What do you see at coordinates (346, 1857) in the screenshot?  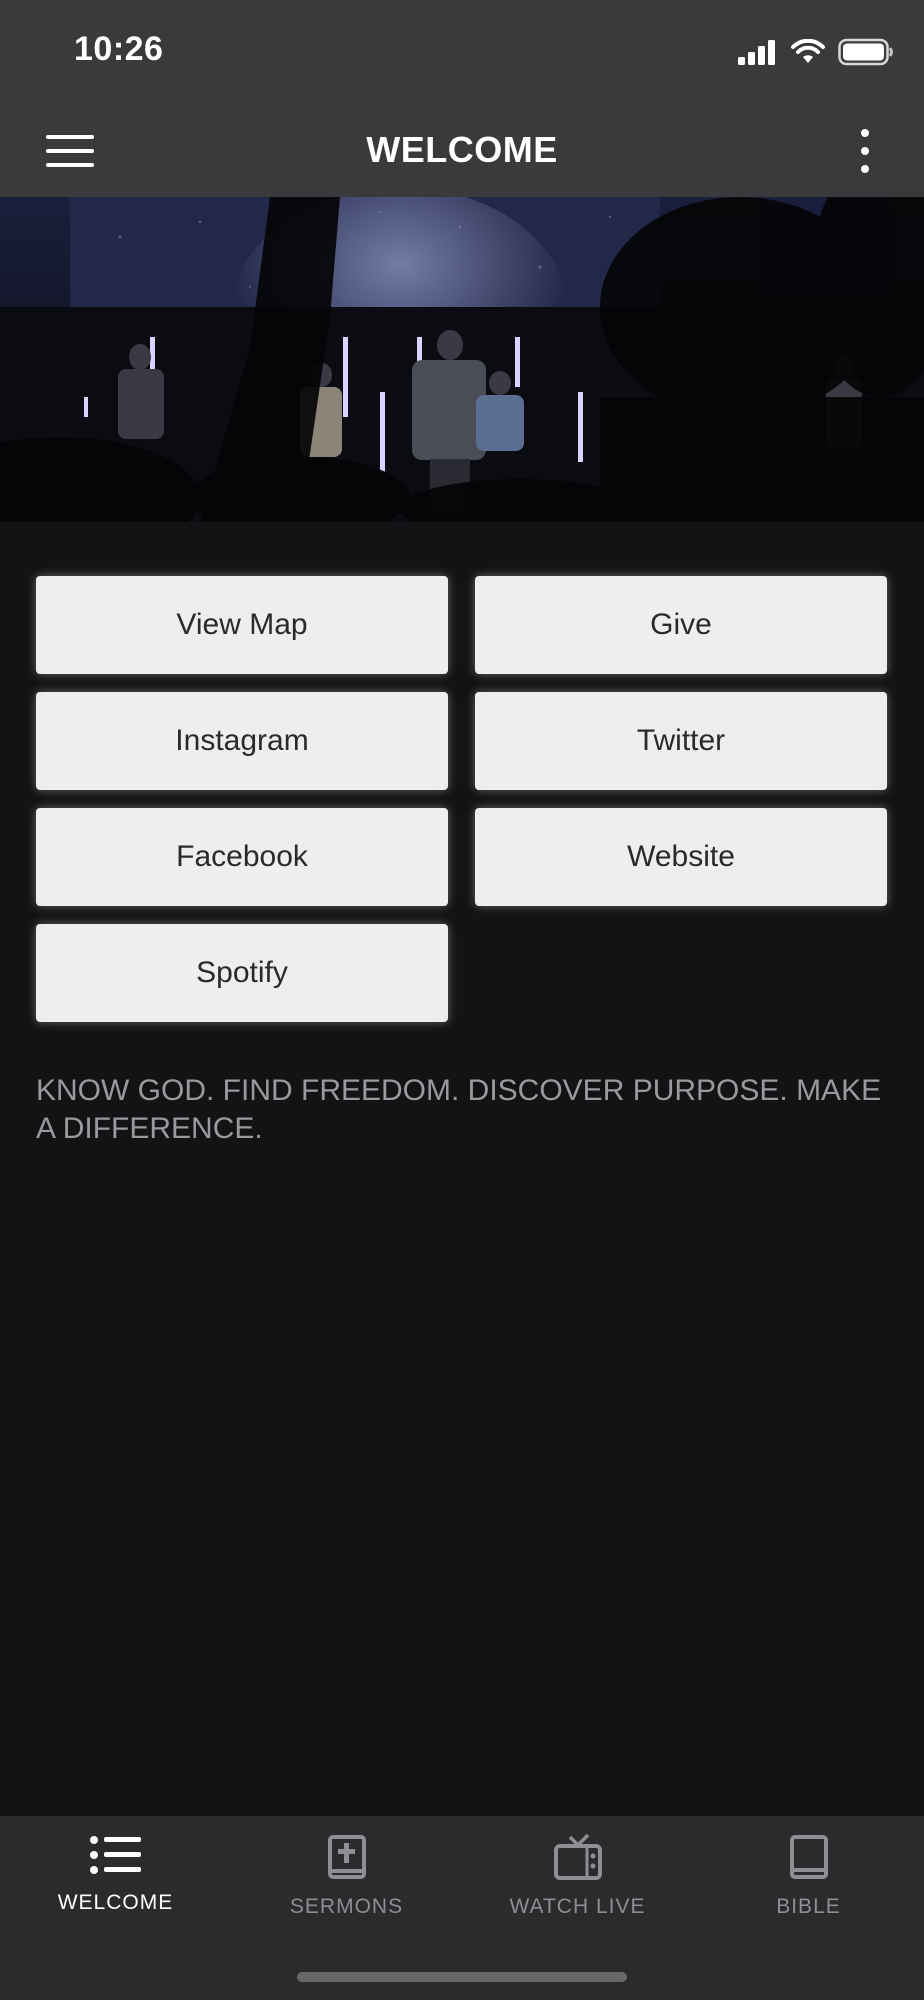 I see `bible-cross-icon` at bounding box center [346, 1857].